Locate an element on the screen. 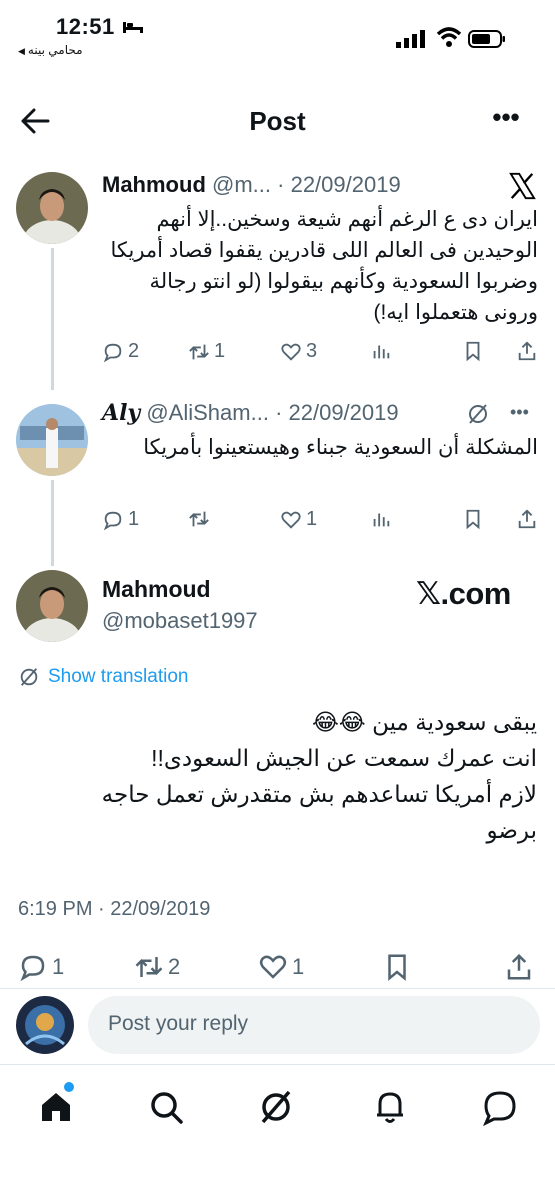 The image size is (555, 1200). like-count: 3 is located at coordinates (312, 351).